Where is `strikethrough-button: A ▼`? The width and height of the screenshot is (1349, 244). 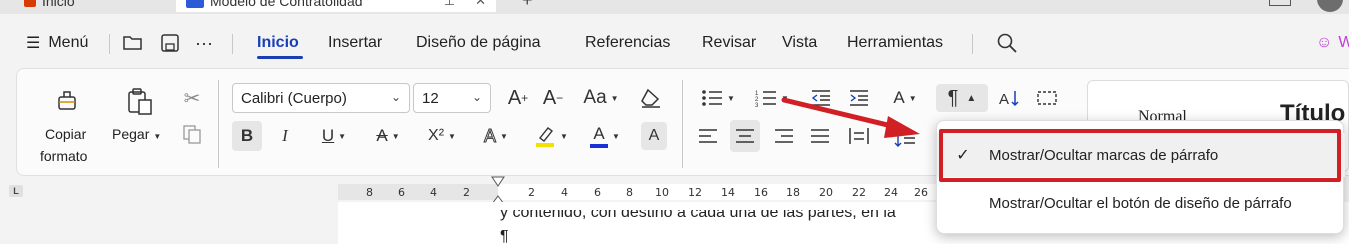
strikethrough-button: A ▼ is located at coordinates (388, 136).